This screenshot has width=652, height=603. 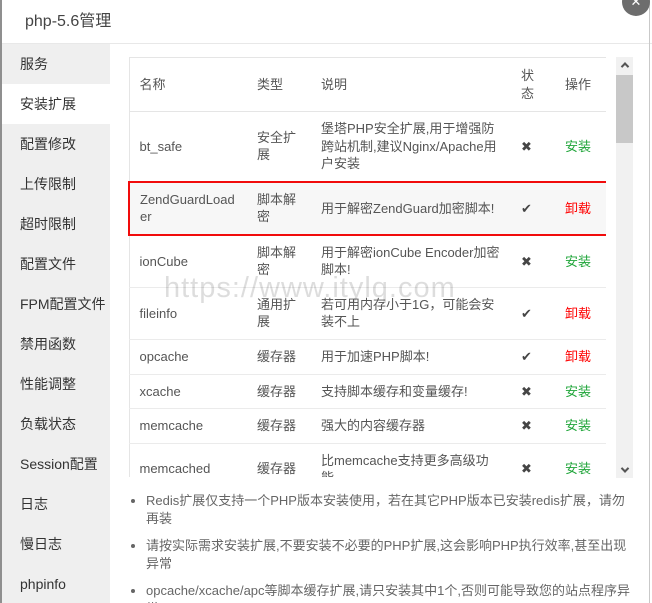 I want to click on extension-description: 比memcache支持更多高级功能, so click(x=411, y=460).